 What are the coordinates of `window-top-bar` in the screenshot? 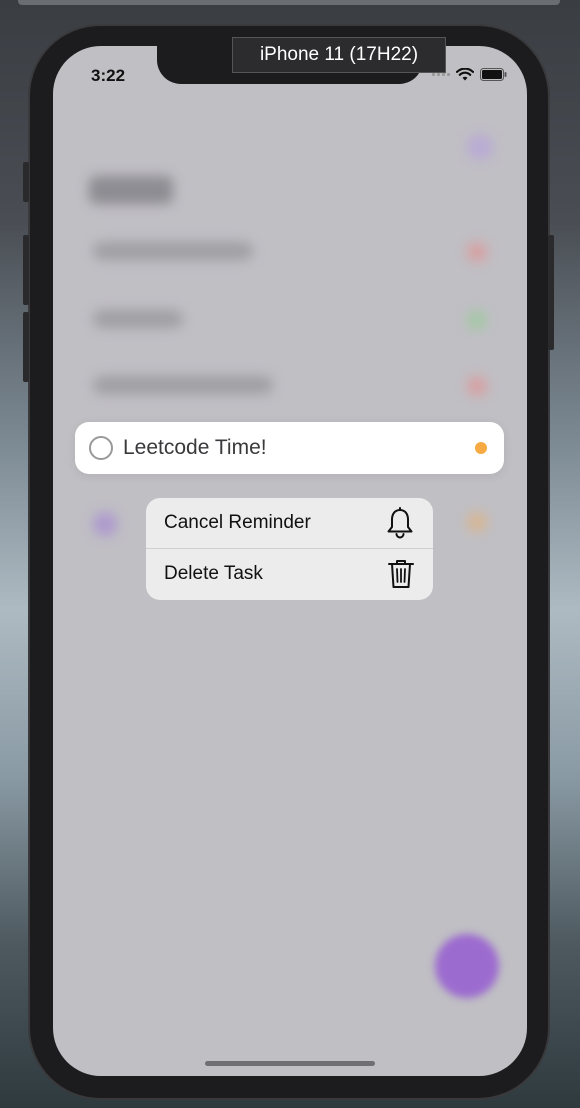 It's located at (289, 2).